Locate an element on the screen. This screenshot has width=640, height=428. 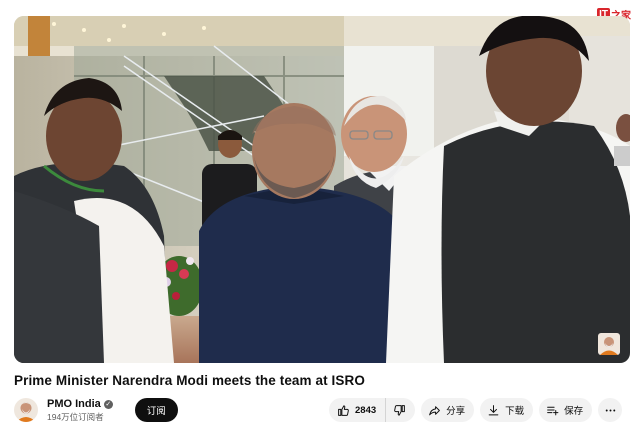
like-count: 2843 is located at coordinates (366, 410).